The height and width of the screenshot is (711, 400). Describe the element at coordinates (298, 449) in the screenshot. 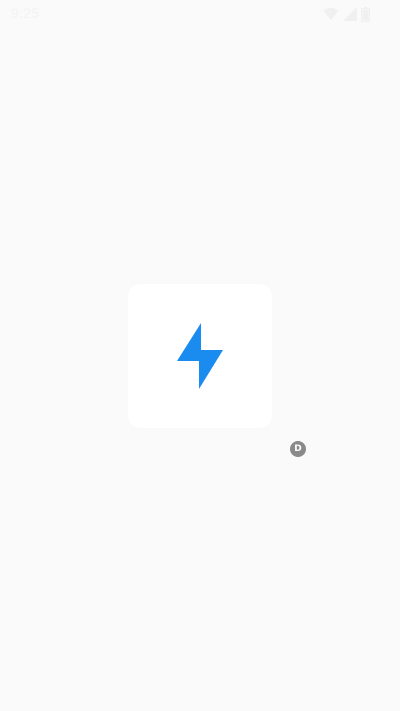

I see `debug-badge: D` at that location.